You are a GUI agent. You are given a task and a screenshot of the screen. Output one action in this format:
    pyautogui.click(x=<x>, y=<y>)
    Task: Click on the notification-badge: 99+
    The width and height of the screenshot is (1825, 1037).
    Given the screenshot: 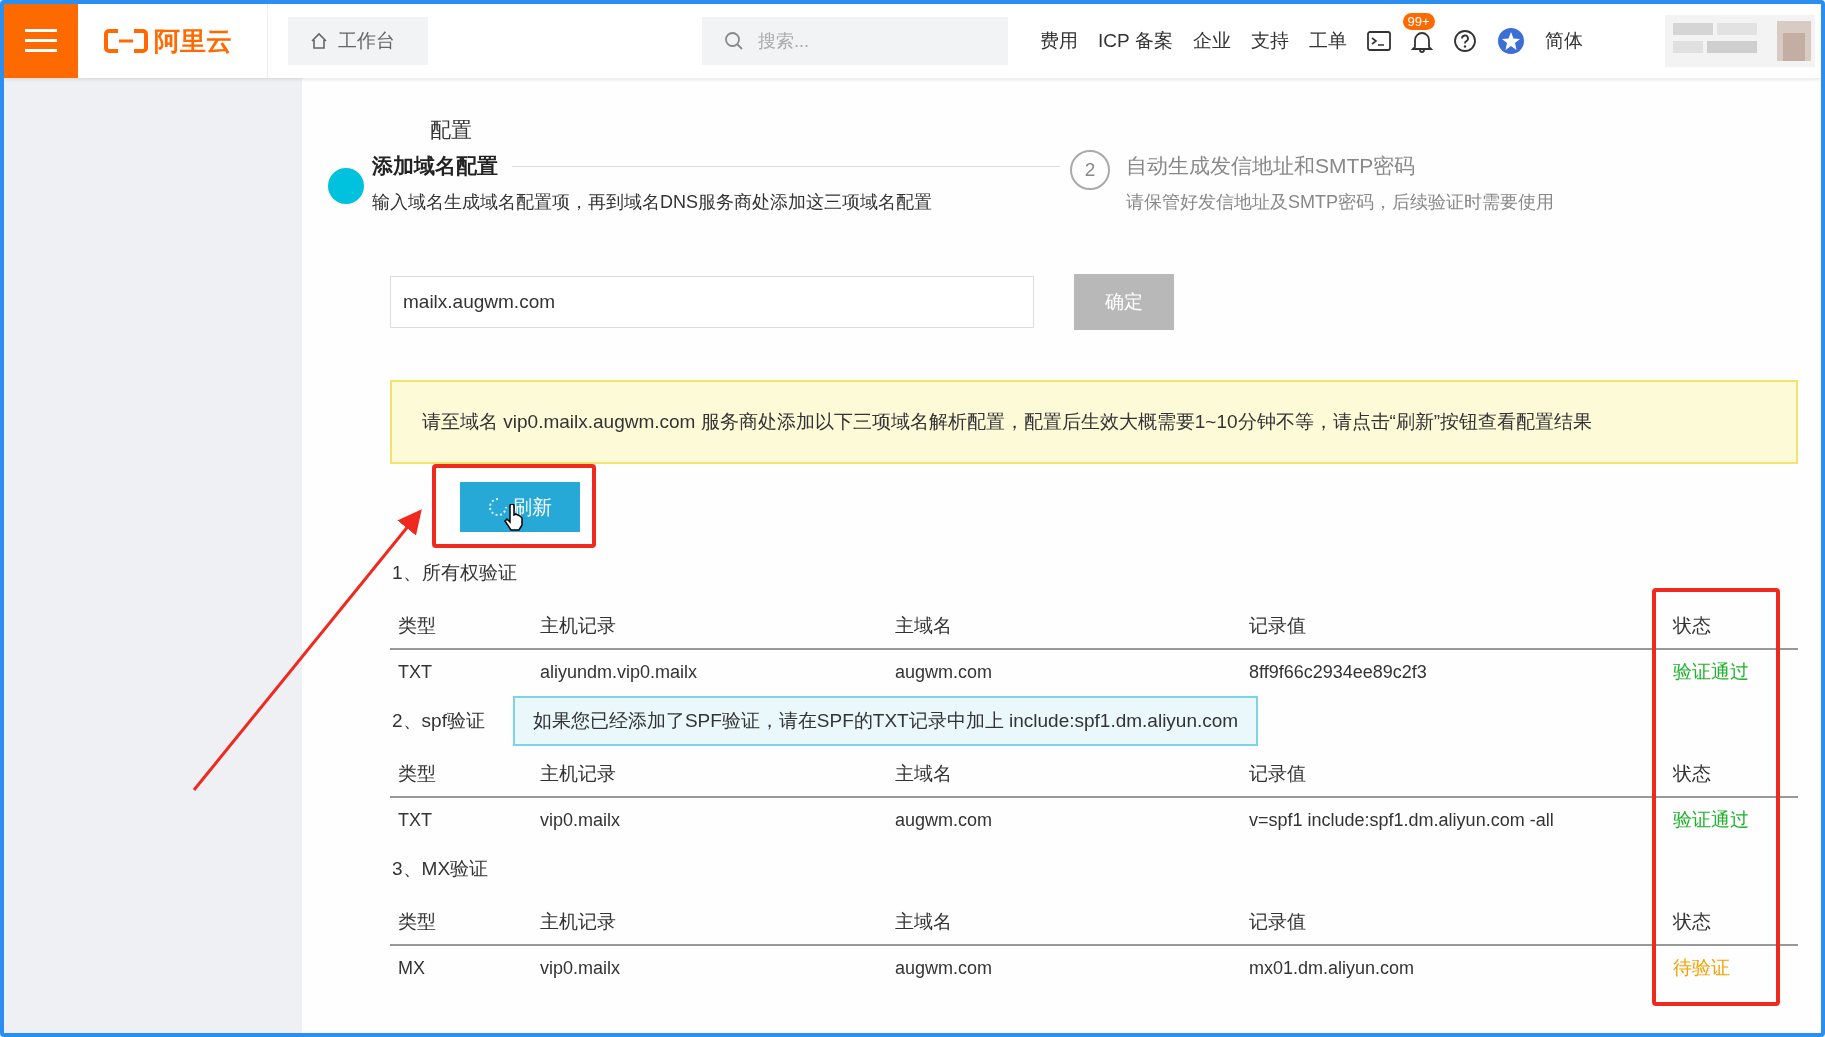 What is the action you would take?
    pyautogui.click(x=1418, y=21)
    